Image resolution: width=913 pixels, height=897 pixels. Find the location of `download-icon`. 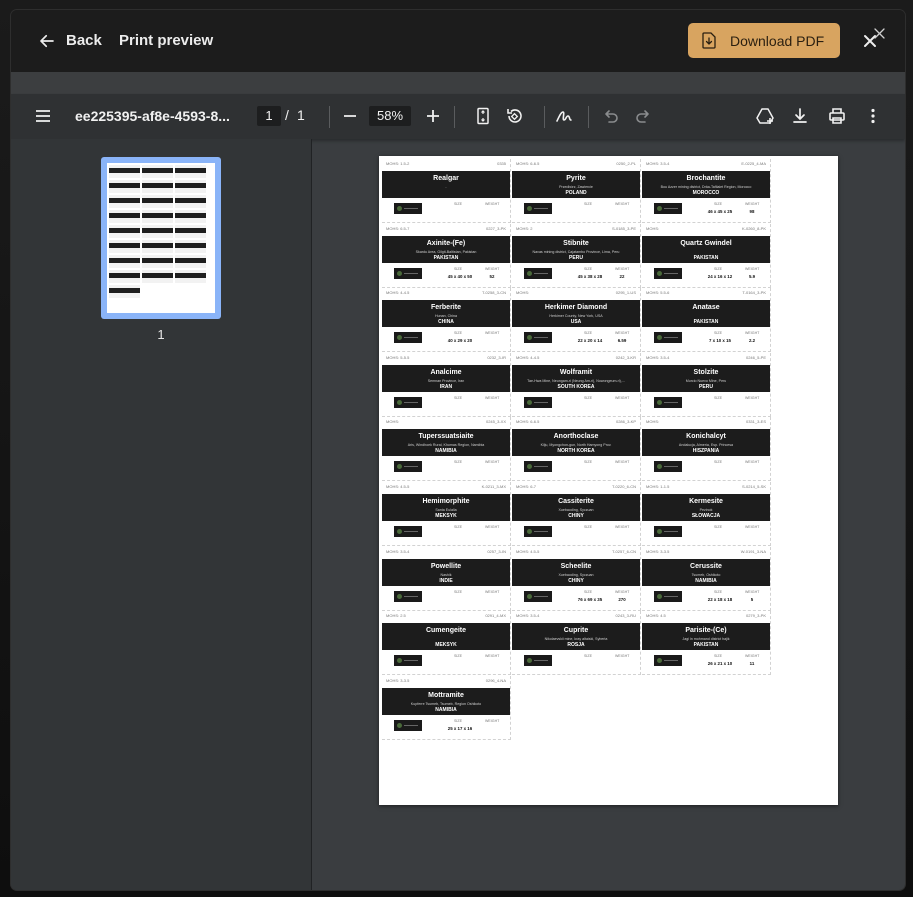

download-icon is located at coordinates (800, 116).